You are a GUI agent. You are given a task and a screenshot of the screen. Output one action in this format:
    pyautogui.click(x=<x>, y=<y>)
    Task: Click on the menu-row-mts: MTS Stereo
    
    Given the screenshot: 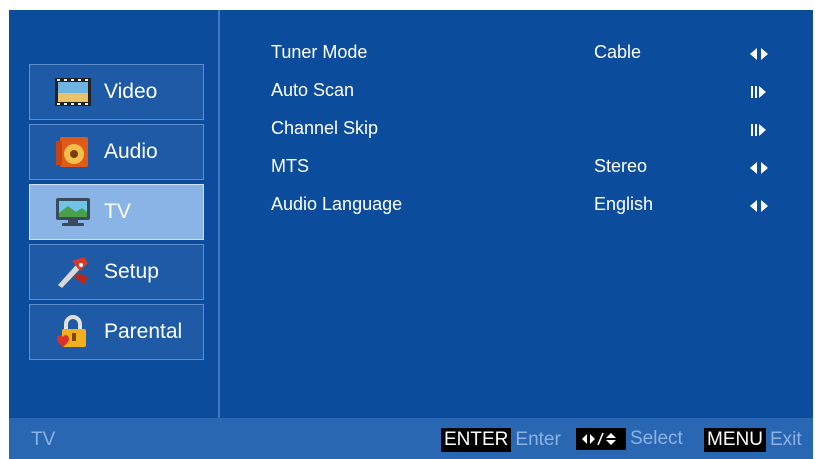 What is the action you would take?
    pyautogui.click(x=529, y=169)
    